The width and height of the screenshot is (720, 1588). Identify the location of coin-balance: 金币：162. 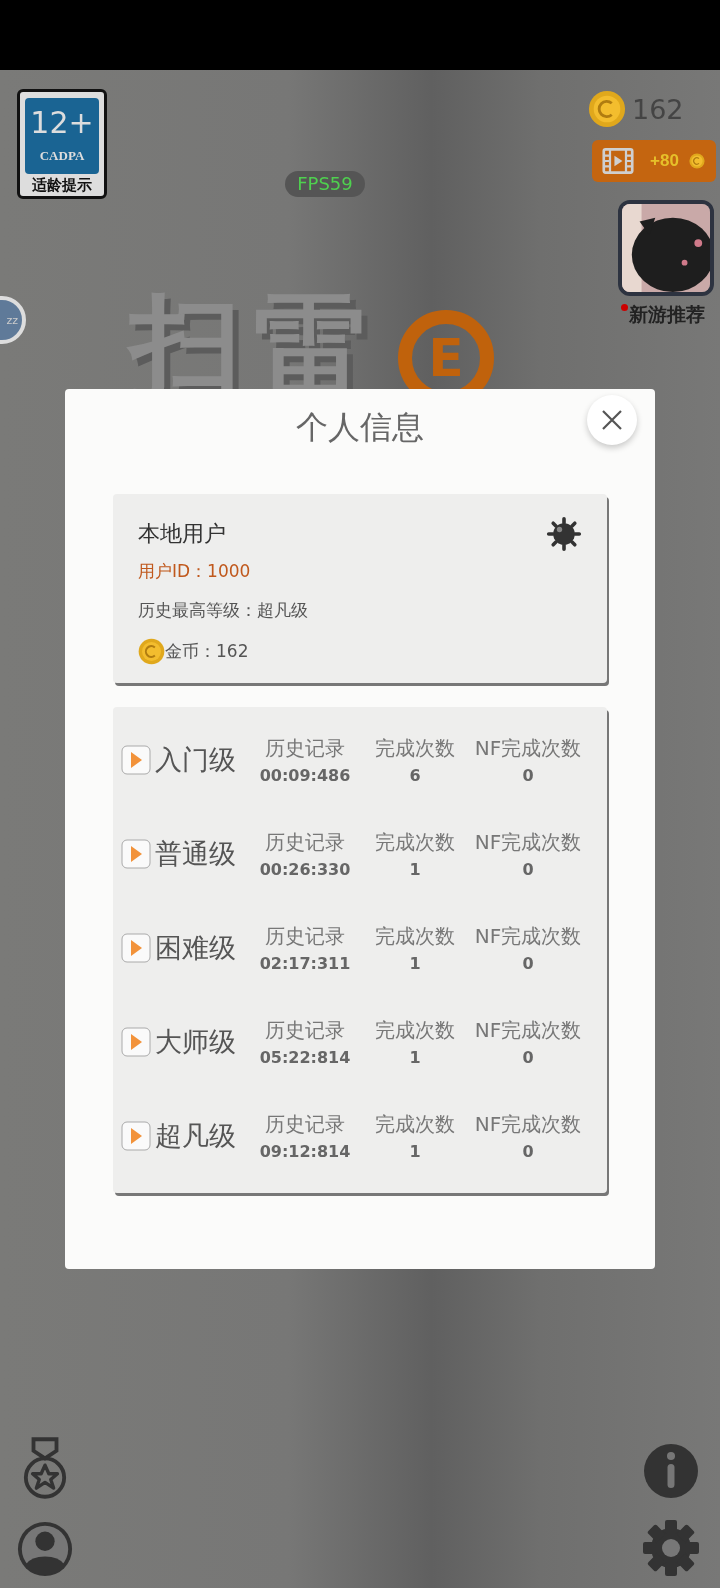
(207, 651).